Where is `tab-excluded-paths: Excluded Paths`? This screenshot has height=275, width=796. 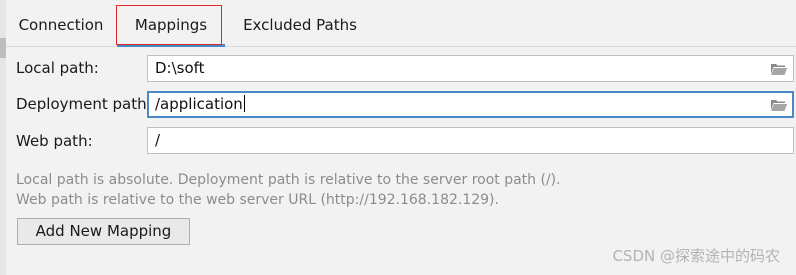 tab-excluded-paths: Excluded Paths is located at coordinates (300, 23).